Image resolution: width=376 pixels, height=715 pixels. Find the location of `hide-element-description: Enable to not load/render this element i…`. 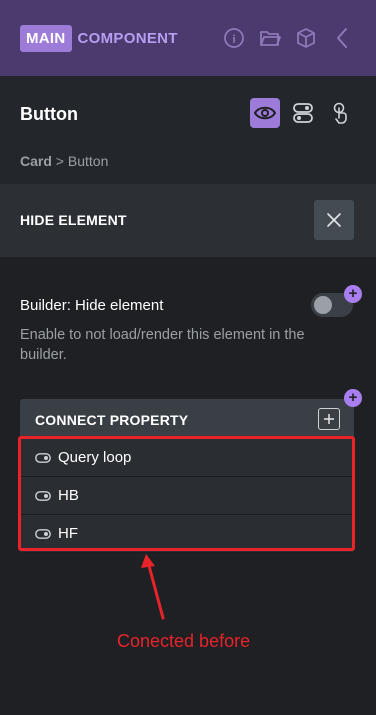

hide-element-description: Enable to not load/render this element i… is located at coordinates (162, 345).